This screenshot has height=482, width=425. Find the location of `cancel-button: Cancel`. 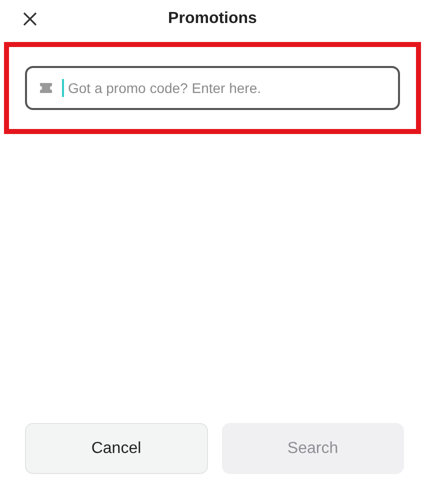

cancel-button: Cancel is located at coordinates (116, 448).